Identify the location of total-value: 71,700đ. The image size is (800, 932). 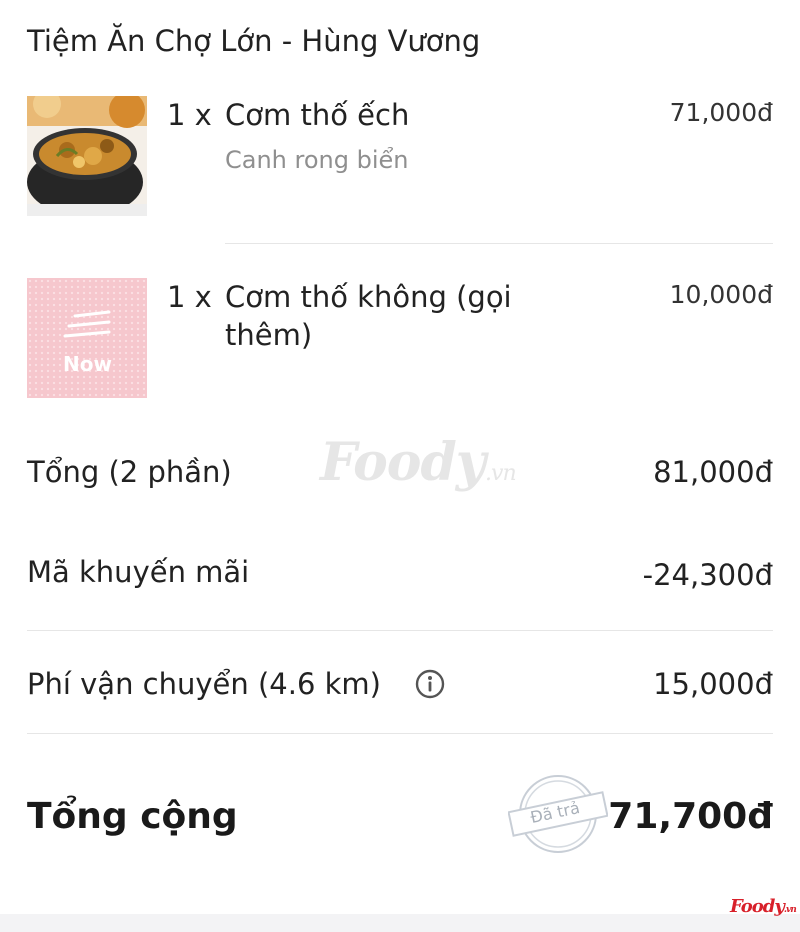
(690, 816).